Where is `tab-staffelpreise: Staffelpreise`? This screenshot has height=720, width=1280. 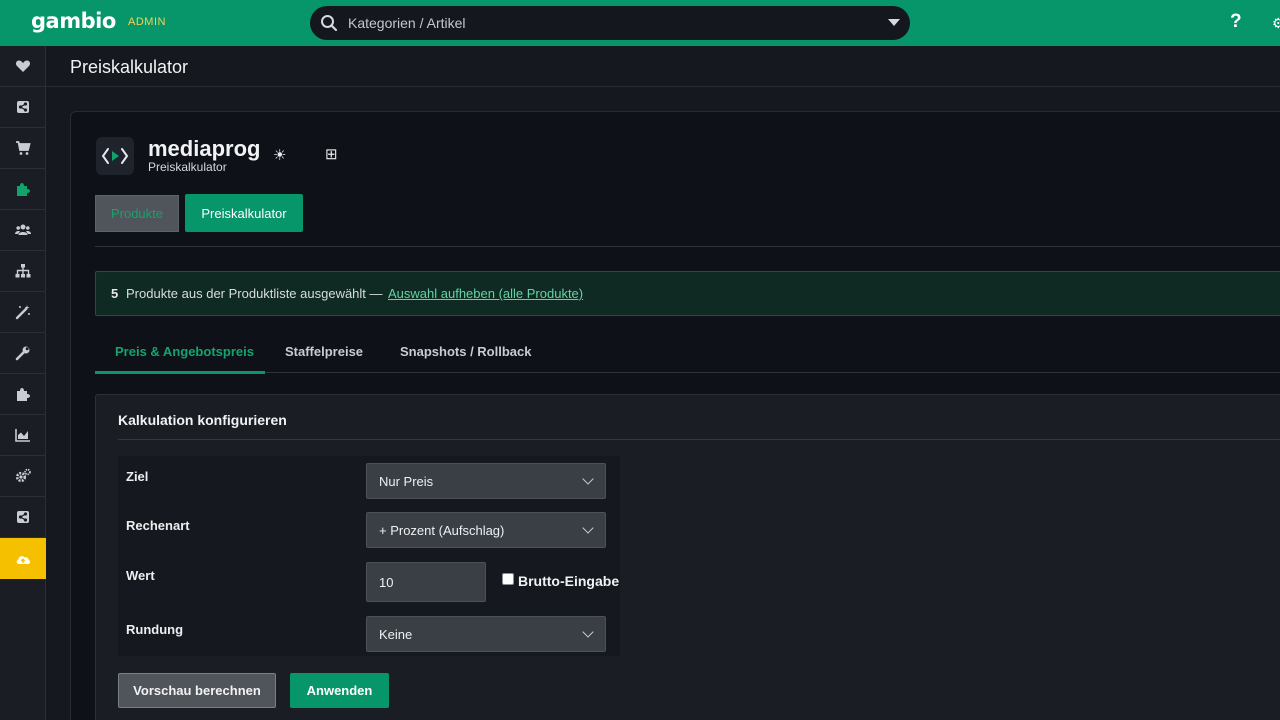
tab-staffelpreise: Staffelpreise is located at coordinates (324, 351).